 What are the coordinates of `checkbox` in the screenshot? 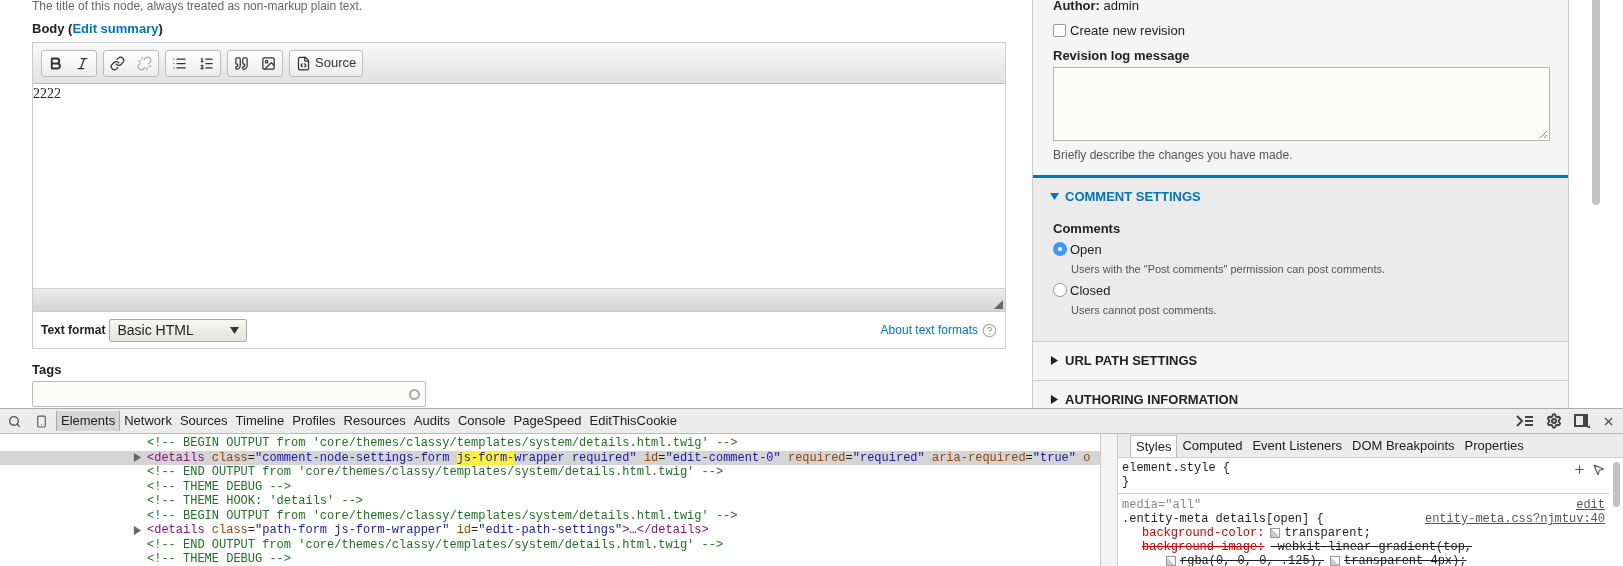 It's located at (1059, 31).